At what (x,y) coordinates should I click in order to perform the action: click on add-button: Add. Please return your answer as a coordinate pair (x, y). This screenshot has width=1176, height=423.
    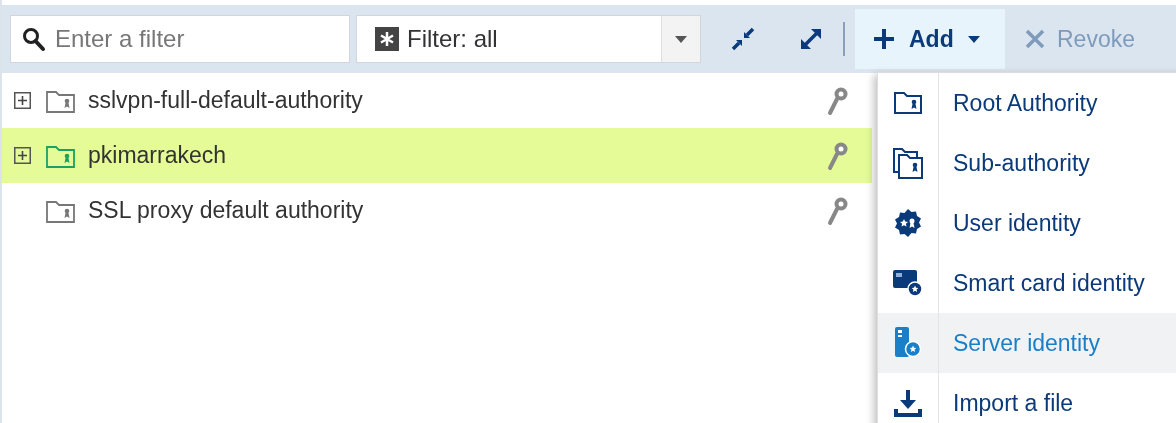
    Looking at the image, I should click on (930, 39).